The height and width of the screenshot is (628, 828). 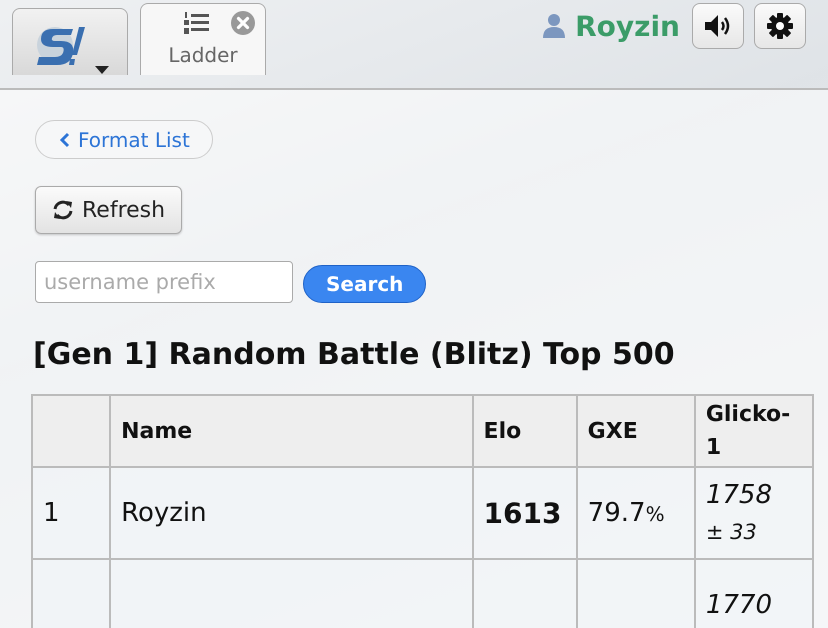 What do you see at coordinates (753, 593) in the screenshot?
I see `glicko-cell: 1770` at bounding box center [753, 593].